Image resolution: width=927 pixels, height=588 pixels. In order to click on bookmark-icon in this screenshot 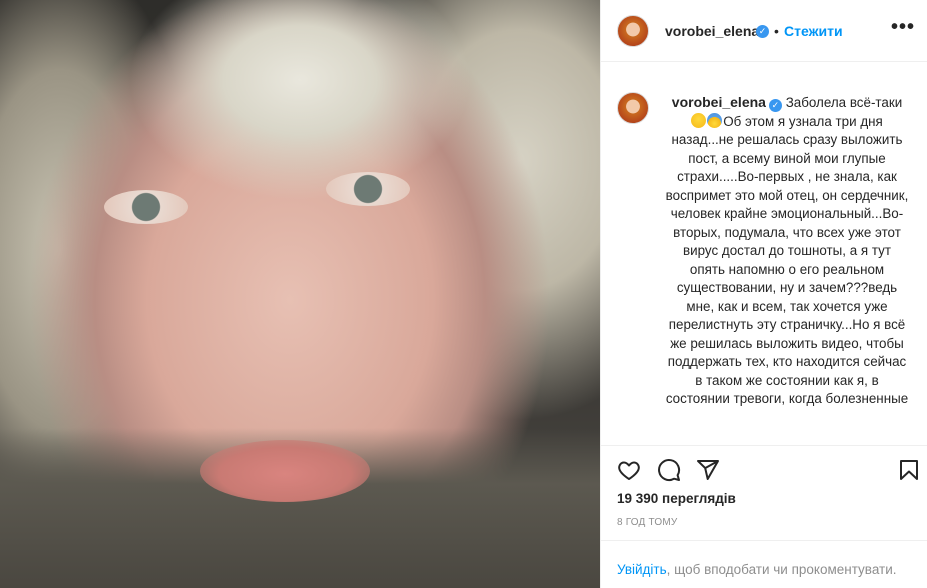, I will do `click(909, 470)`.